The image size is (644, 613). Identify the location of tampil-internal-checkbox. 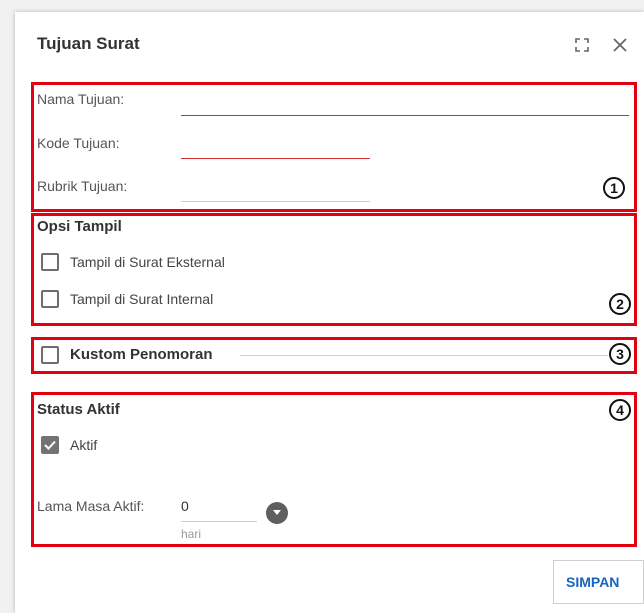
(50, 299).